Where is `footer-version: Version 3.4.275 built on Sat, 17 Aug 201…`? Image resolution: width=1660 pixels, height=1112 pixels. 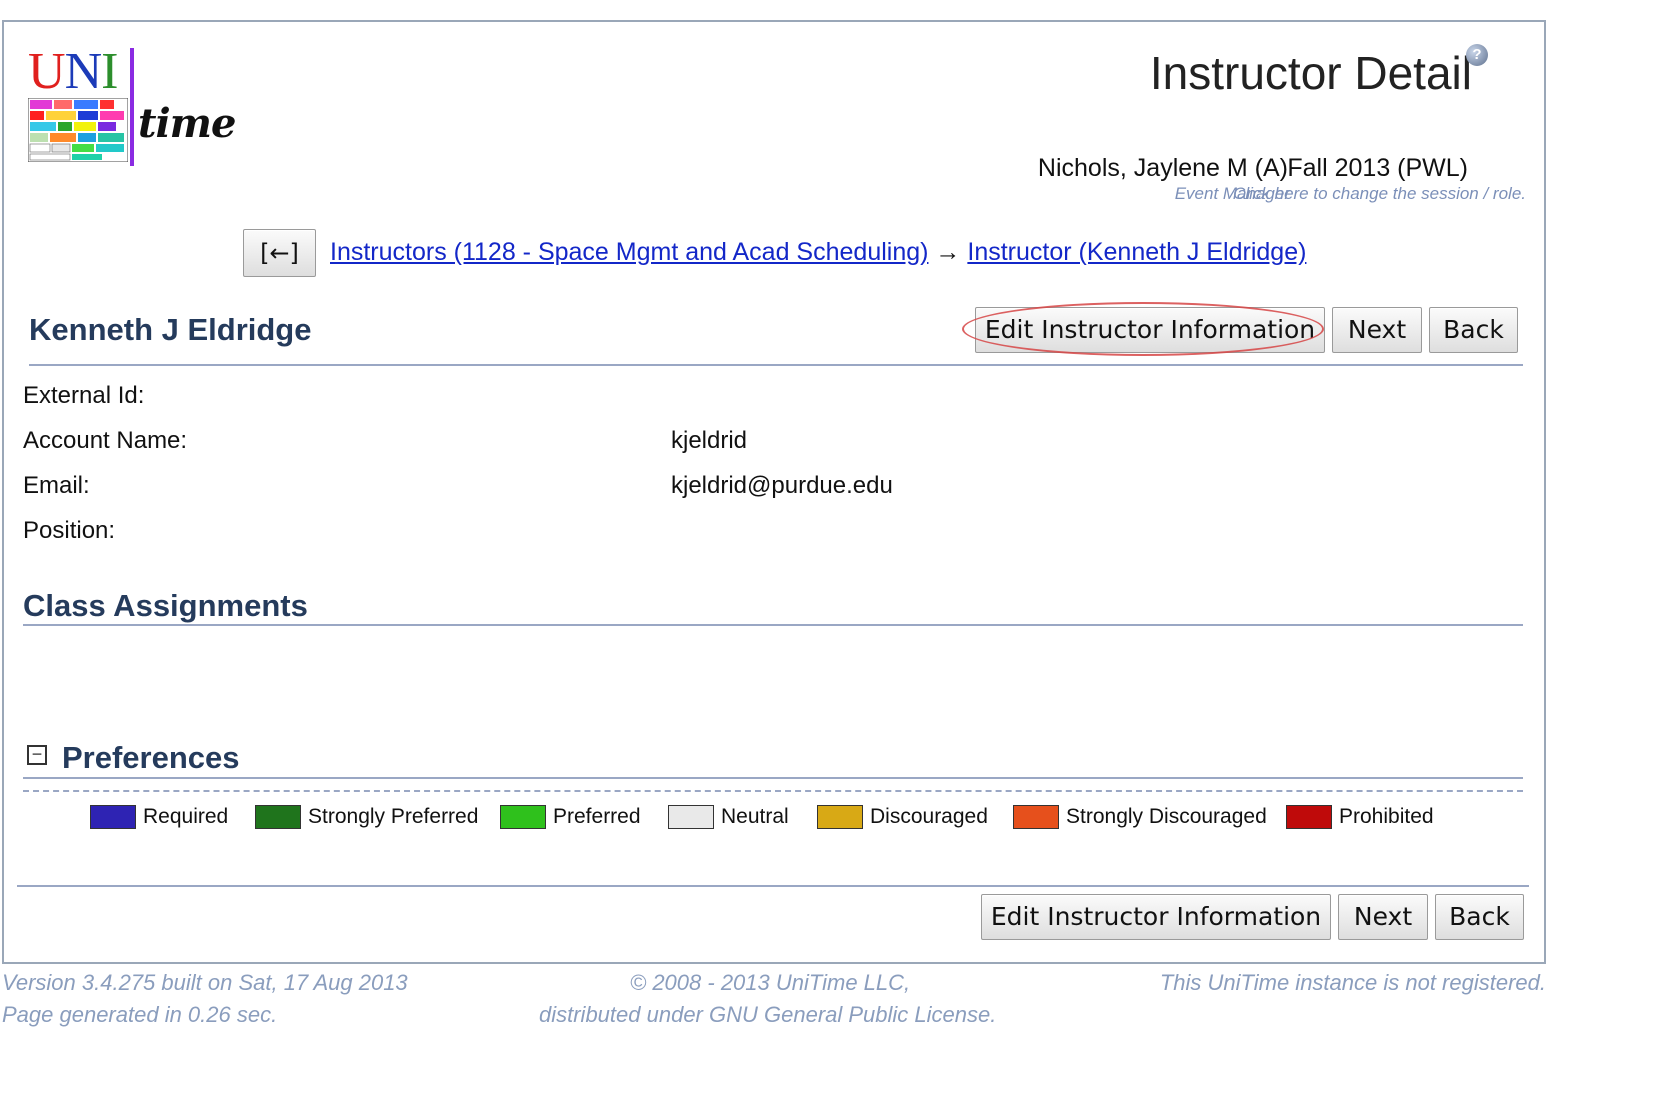 footer-version: Version 3.4.275 built on Sat, 17 Aug 201… is located at coordinates (205, 982).